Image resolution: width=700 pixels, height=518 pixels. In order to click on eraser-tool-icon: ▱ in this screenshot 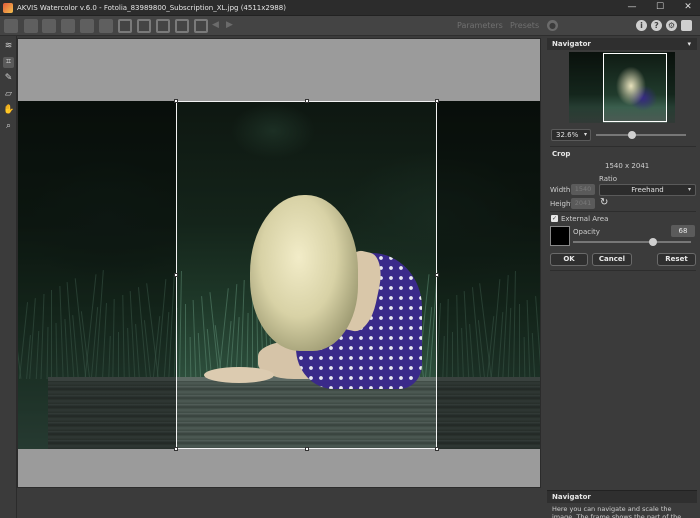, I will do `click(8, 94)`.